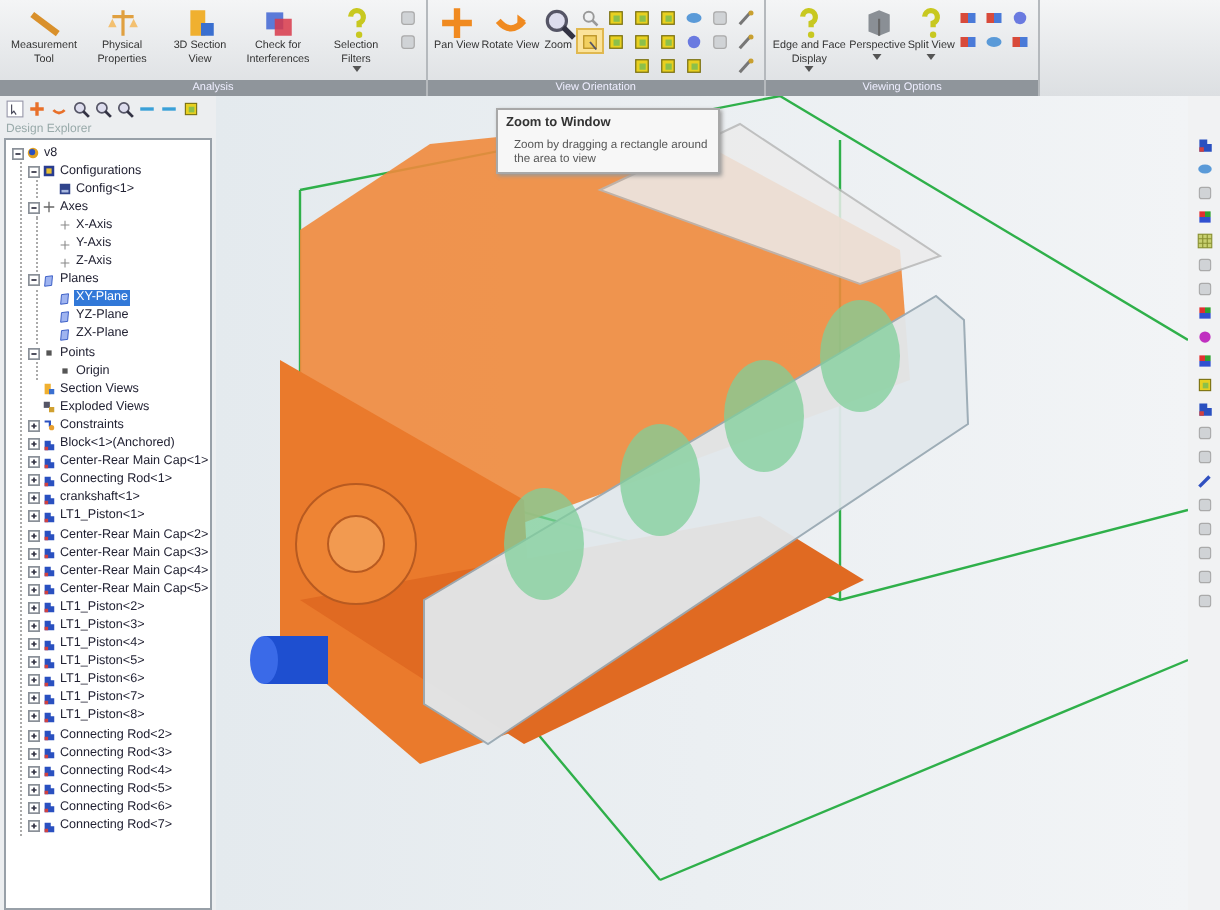 The image size is (1220, 910). What do you see at coordinates (65, 371) in the screenshot?
I see `point-icon` at bounding box center [65, 371].